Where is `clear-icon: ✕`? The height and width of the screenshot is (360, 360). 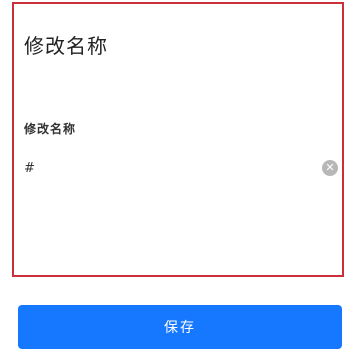
clear-icon: ✕ is located at coordinates (330, 168).